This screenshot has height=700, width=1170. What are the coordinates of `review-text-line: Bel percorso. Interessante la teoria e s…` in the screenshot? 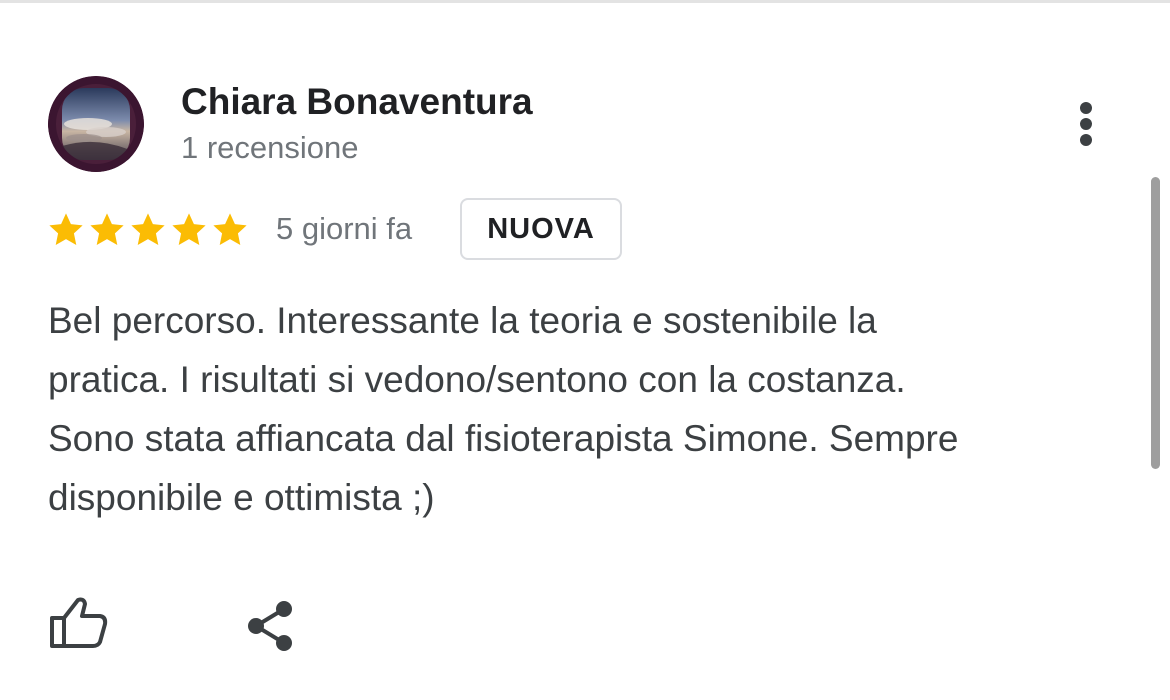 It's located at (462, 320).